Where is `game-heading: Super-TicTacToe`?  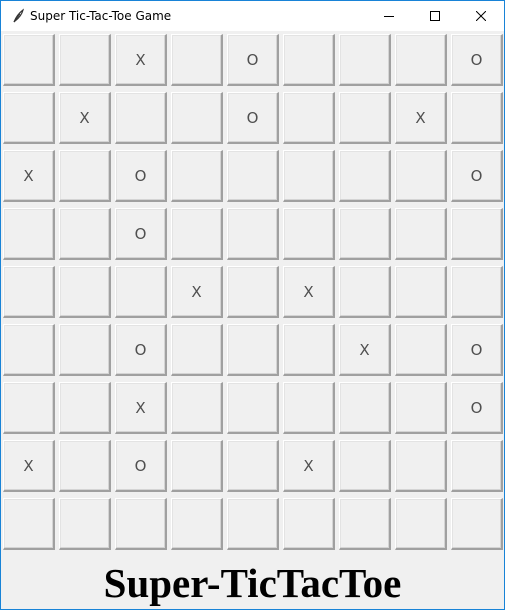
game-heading: Super-TicTacToe is located at coordinates (252, 583).